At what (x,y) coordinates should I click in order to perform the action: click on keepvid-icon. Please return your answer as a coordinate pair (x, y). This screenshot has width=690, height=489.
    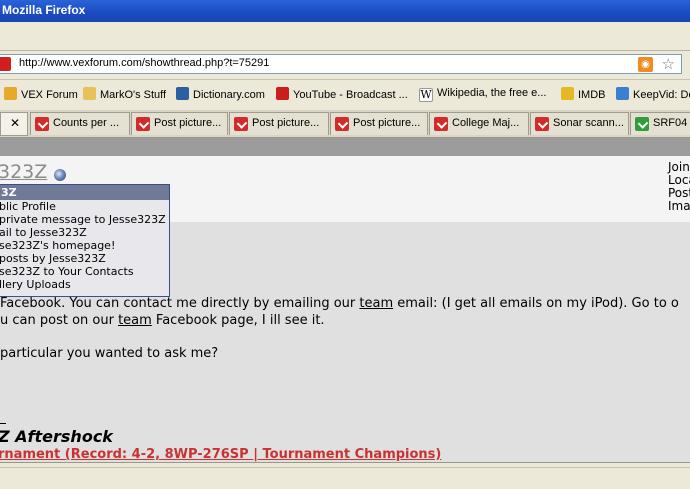
    Looking at the image, I should click on (622, 93).